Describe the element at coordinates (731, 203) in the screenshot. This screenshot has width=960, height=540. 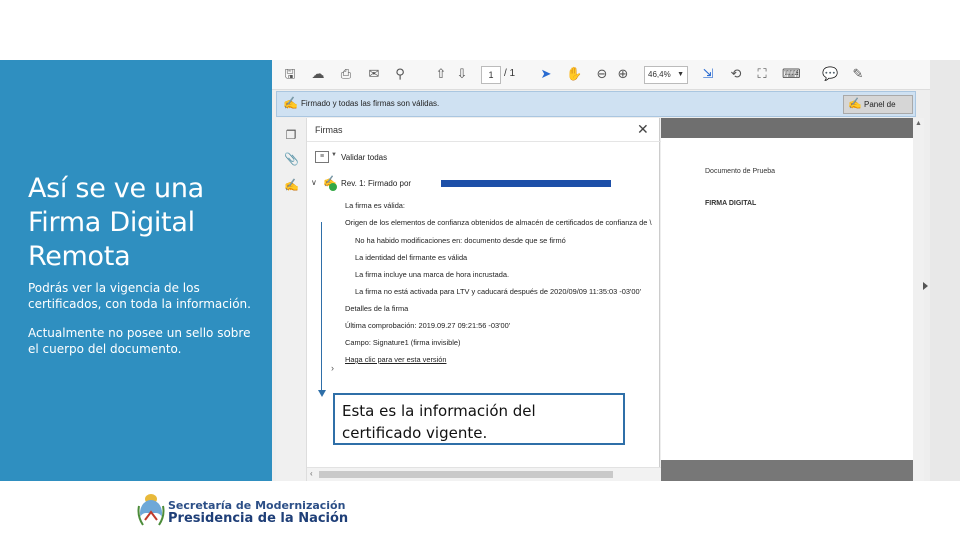
I see `document-subtitle: FIRMA DIGITAL` at that location.